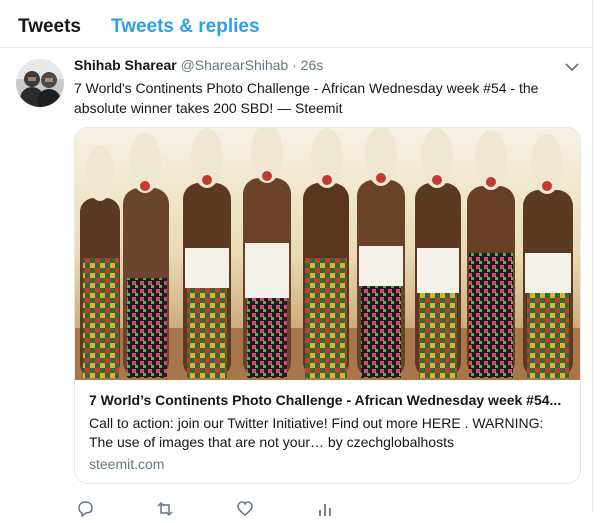 The height and width of the screenshot is (523, 604). Describe the element at coordinates (40, 83) in the screenshot. I see `avatar` at that location.